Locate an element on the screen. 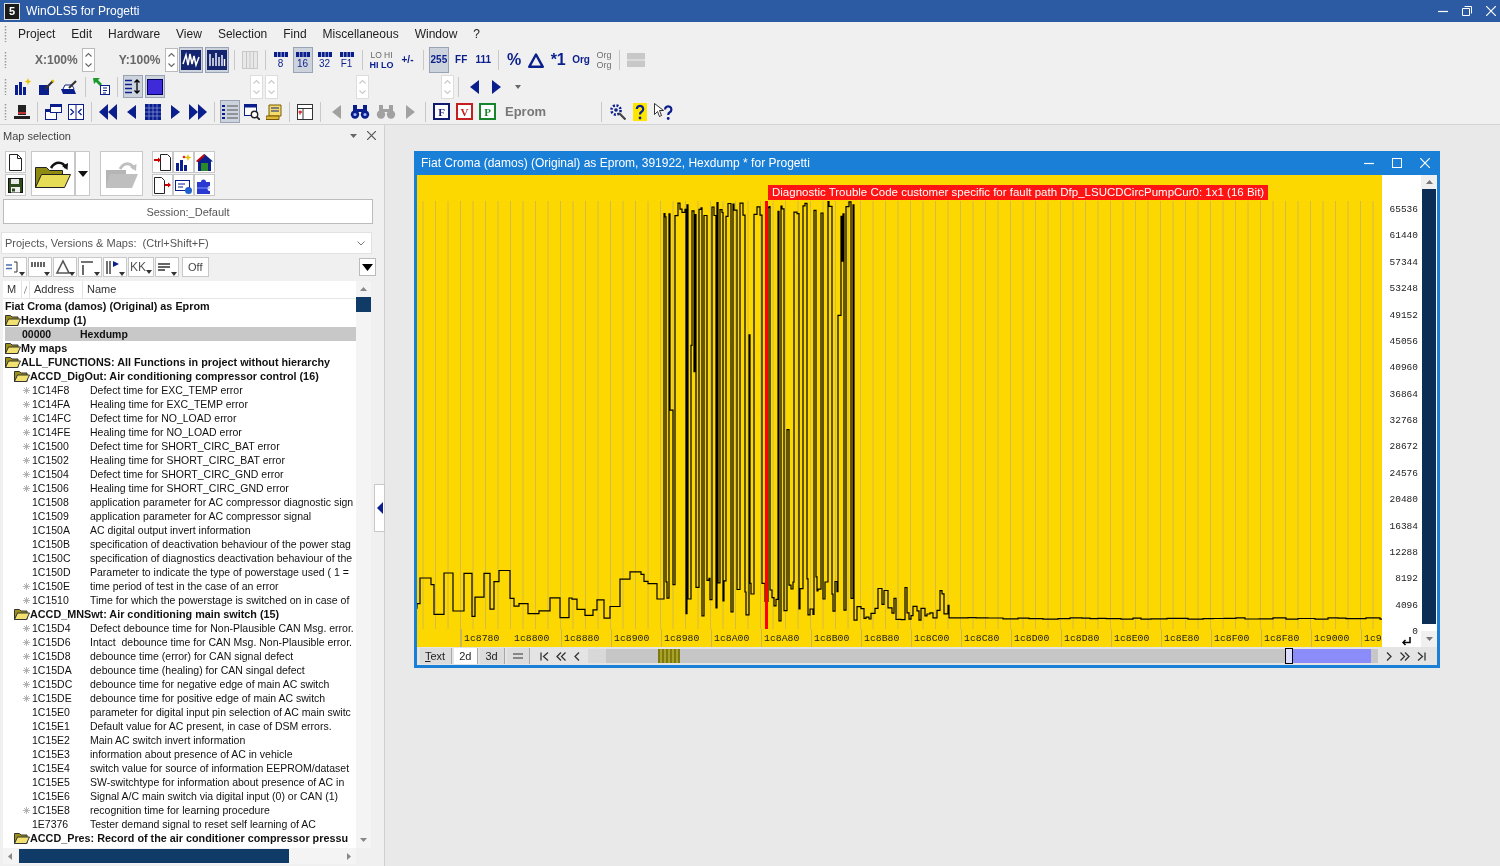  tool-button: Org is located at coordinates (581, 60).